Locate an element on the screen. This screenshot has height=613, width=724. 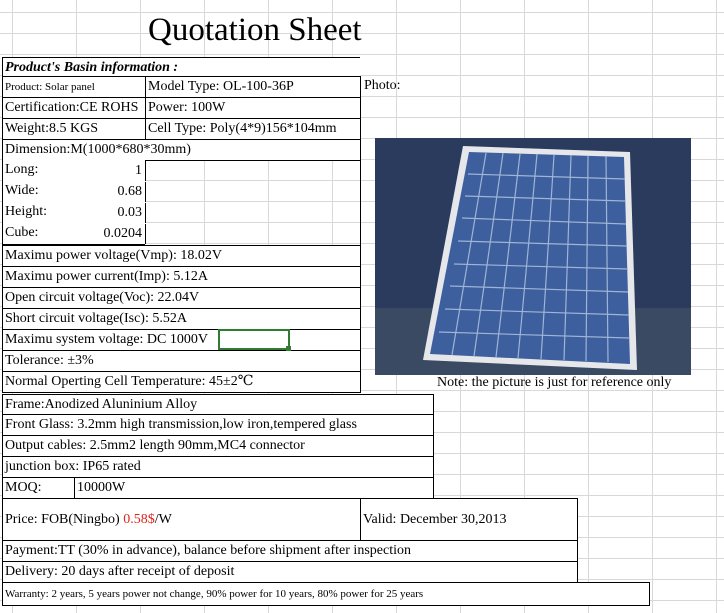
isc-cell: Short circuit voltage(Isc): 5.52A is located at coordinates (181, 319).